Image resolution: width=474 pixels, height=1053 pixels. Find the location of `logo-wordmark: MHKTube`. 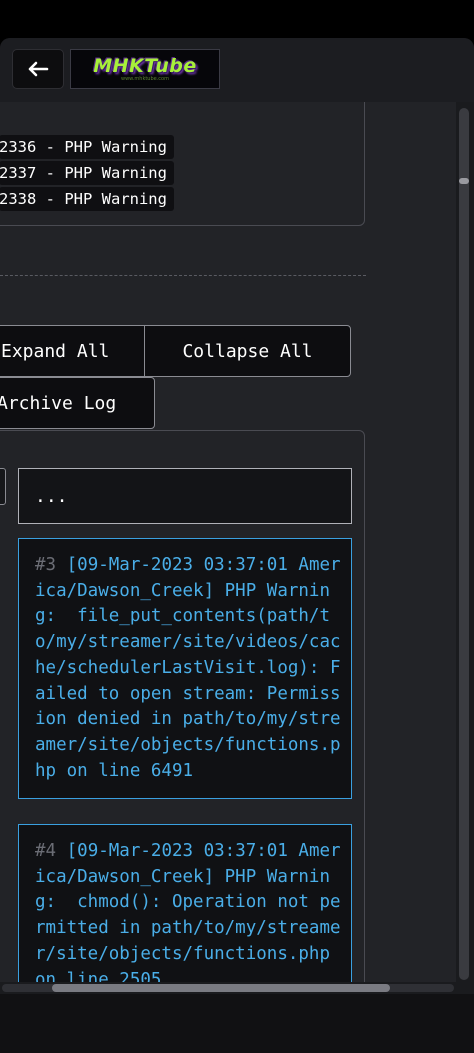

logo-wordmark: MHKTube is located at coordinates (145, 65).